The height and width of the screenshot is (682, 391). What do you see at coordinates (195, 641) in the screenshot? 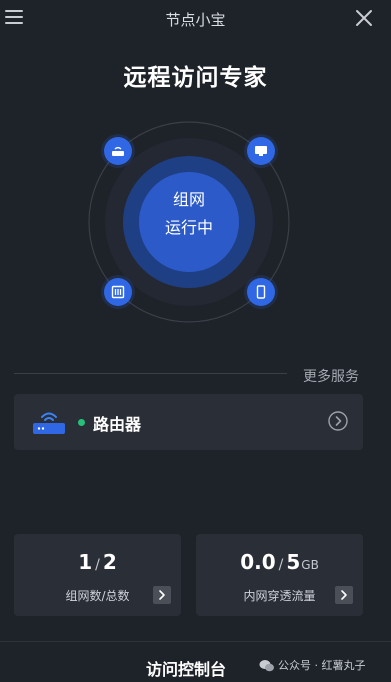
I see `footer-divider` at bounding box center [195, 641].